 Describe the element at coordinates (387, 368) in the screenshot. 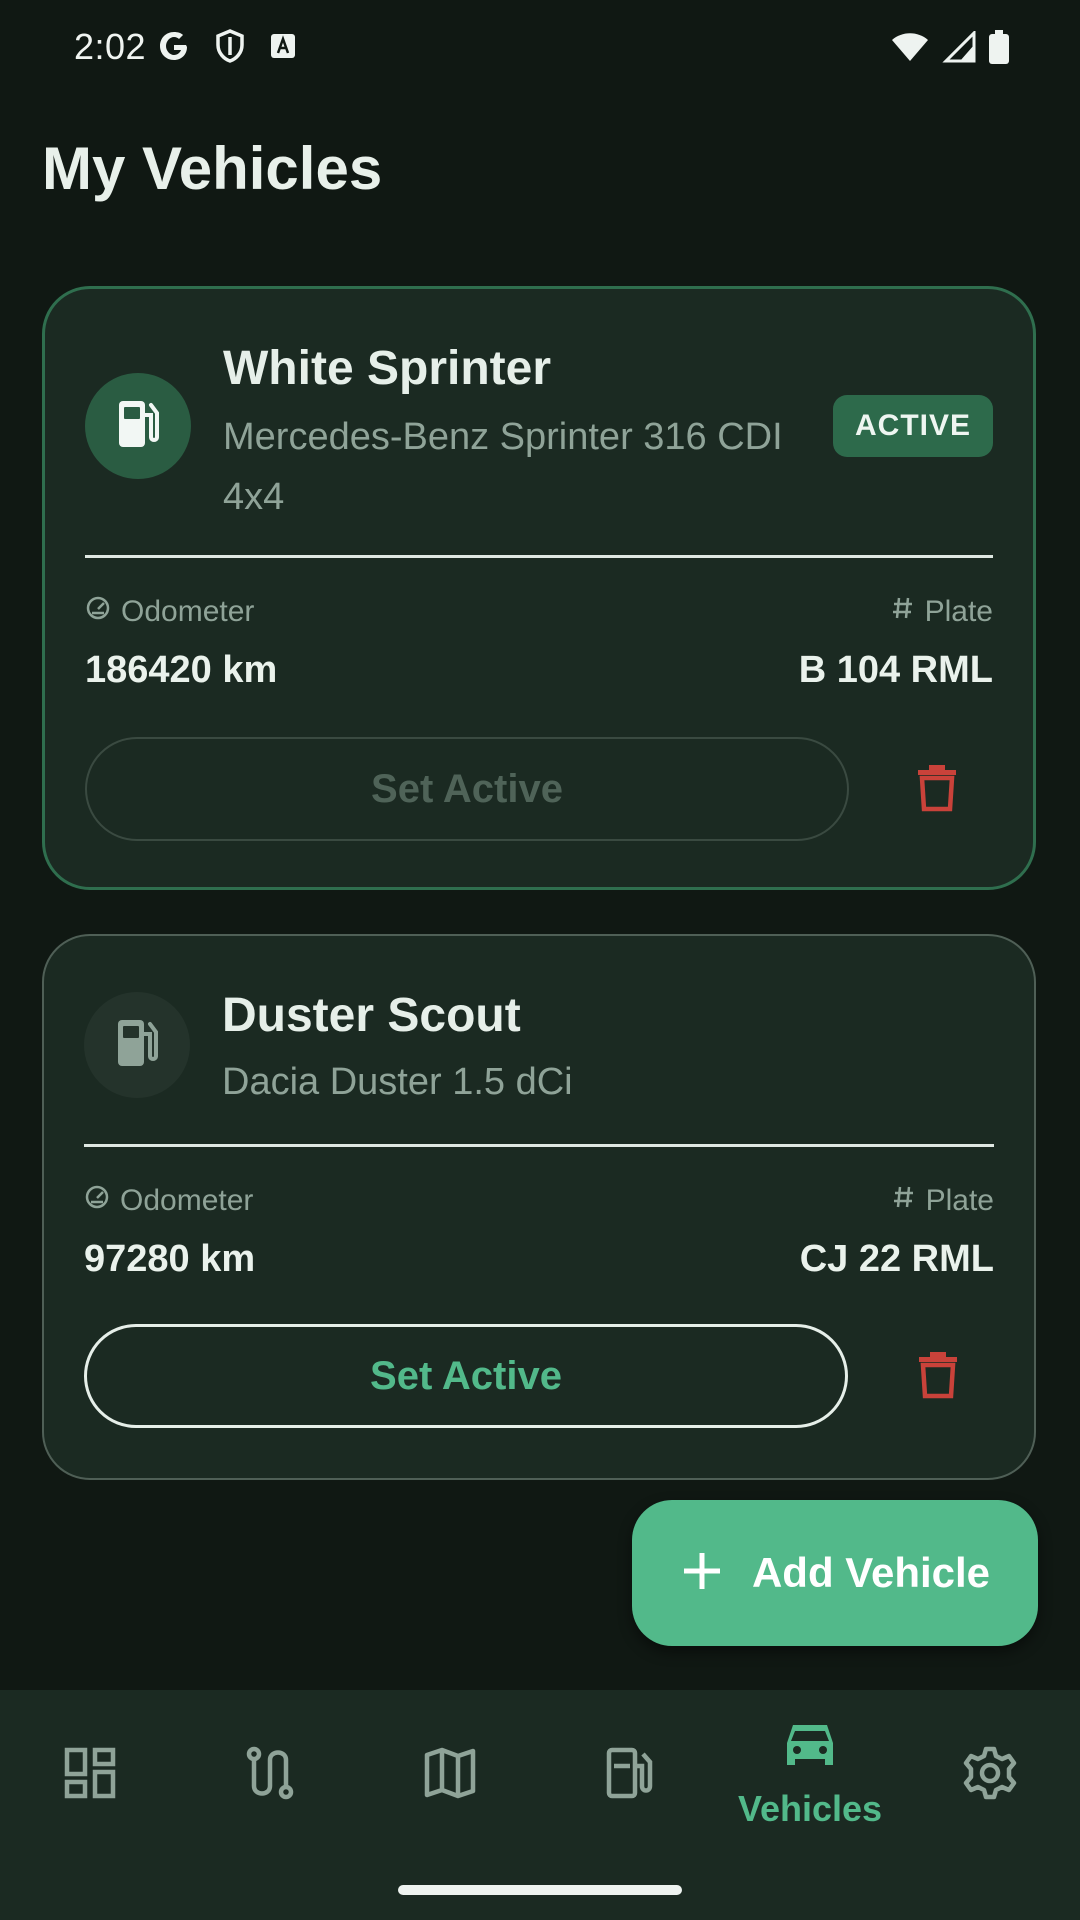

I see `vehicle-name: White Sprinter` at that location.